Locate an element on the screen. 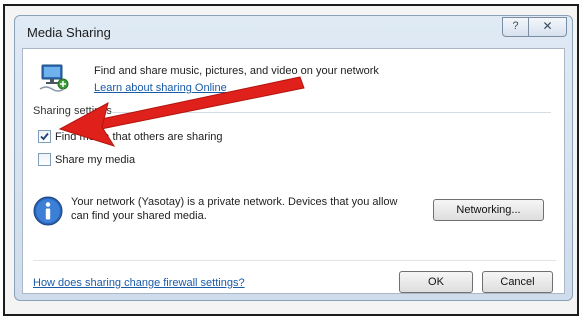  footer-divider is located at coordinates (294, 260).